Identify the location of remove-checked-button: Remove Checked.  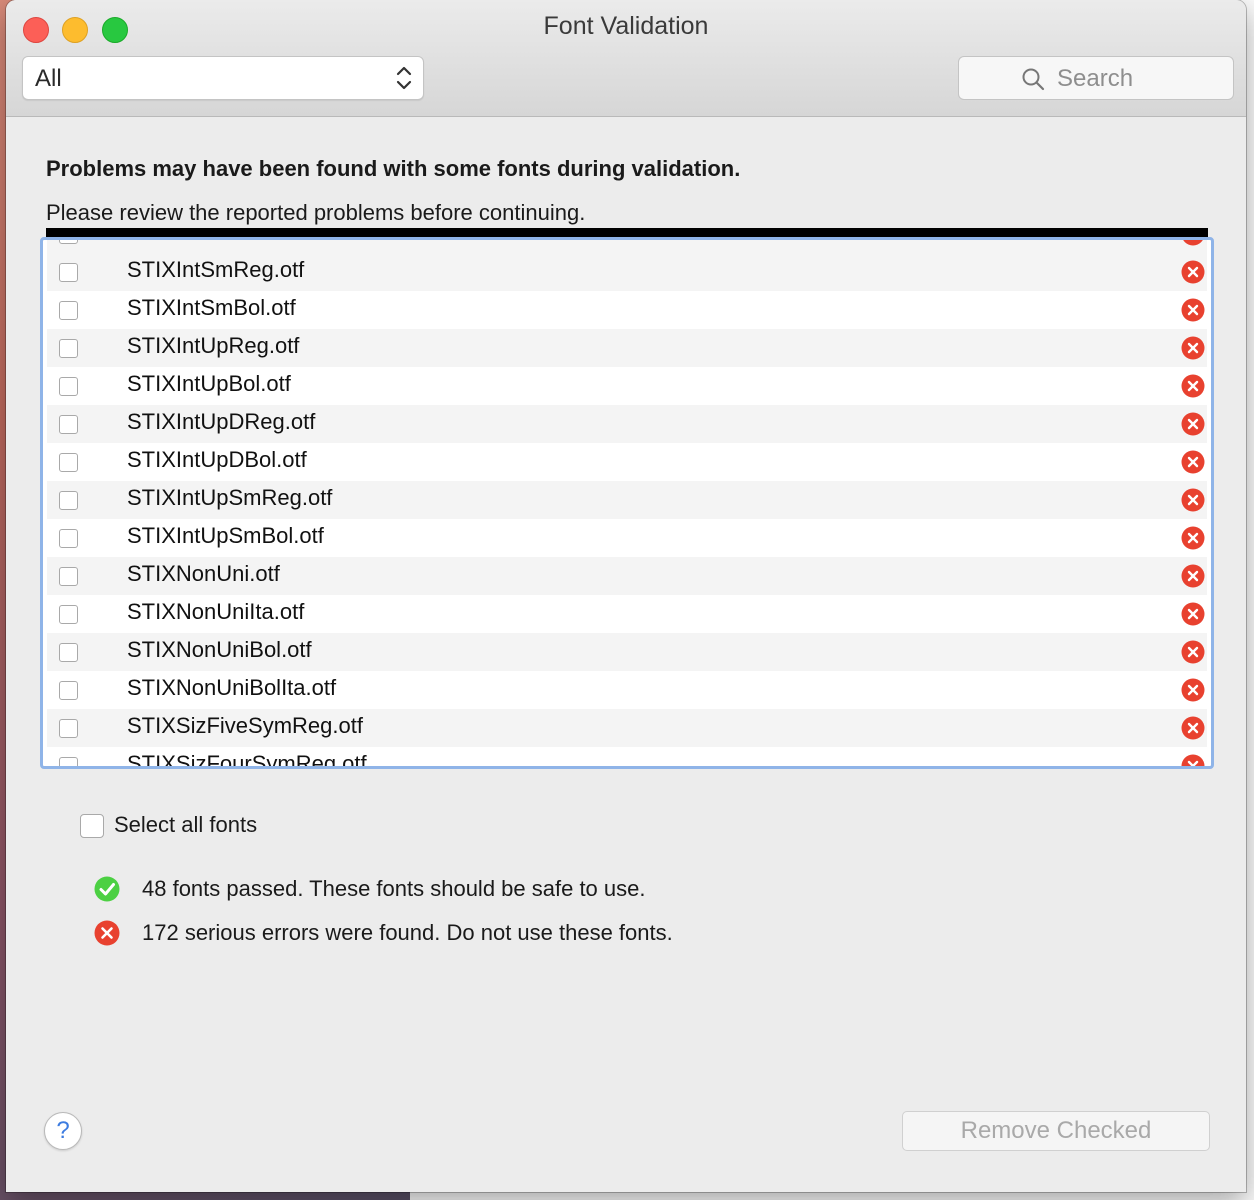
(1056, 1131).